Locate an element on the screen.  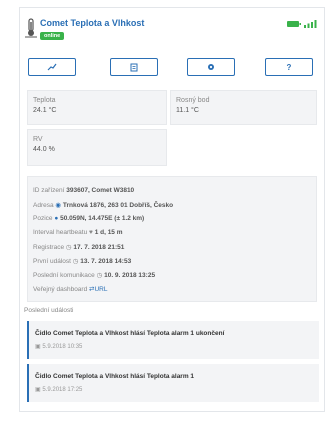
chart-icon is located at coordinates (52, 67).